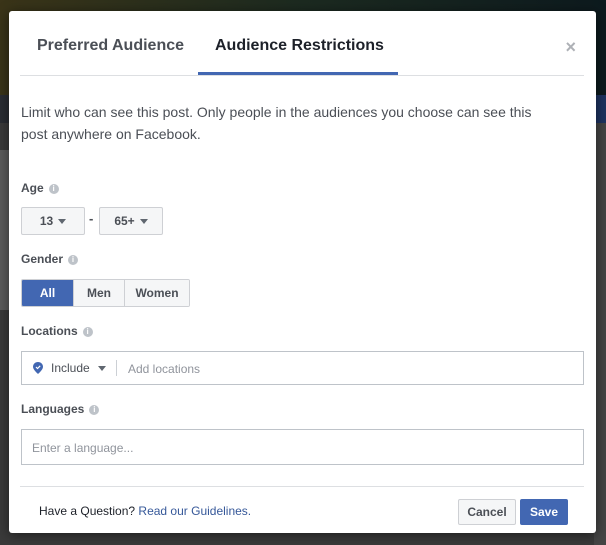 The width and height of the screenshot is (606, 545). I want to click on locations-label-text: Locations, so click(49, 331).